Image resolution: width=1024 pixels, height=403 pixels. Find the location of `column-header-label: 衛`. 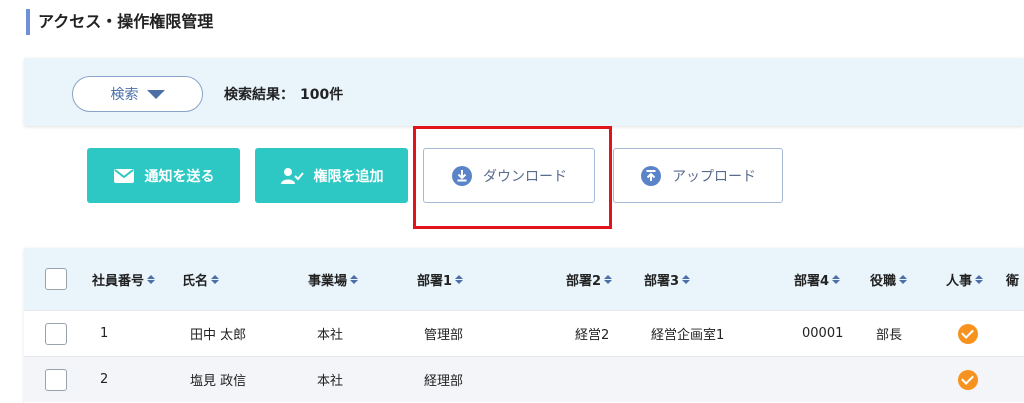

column-header-label: 衛 is located at coordinates (1013, 281).